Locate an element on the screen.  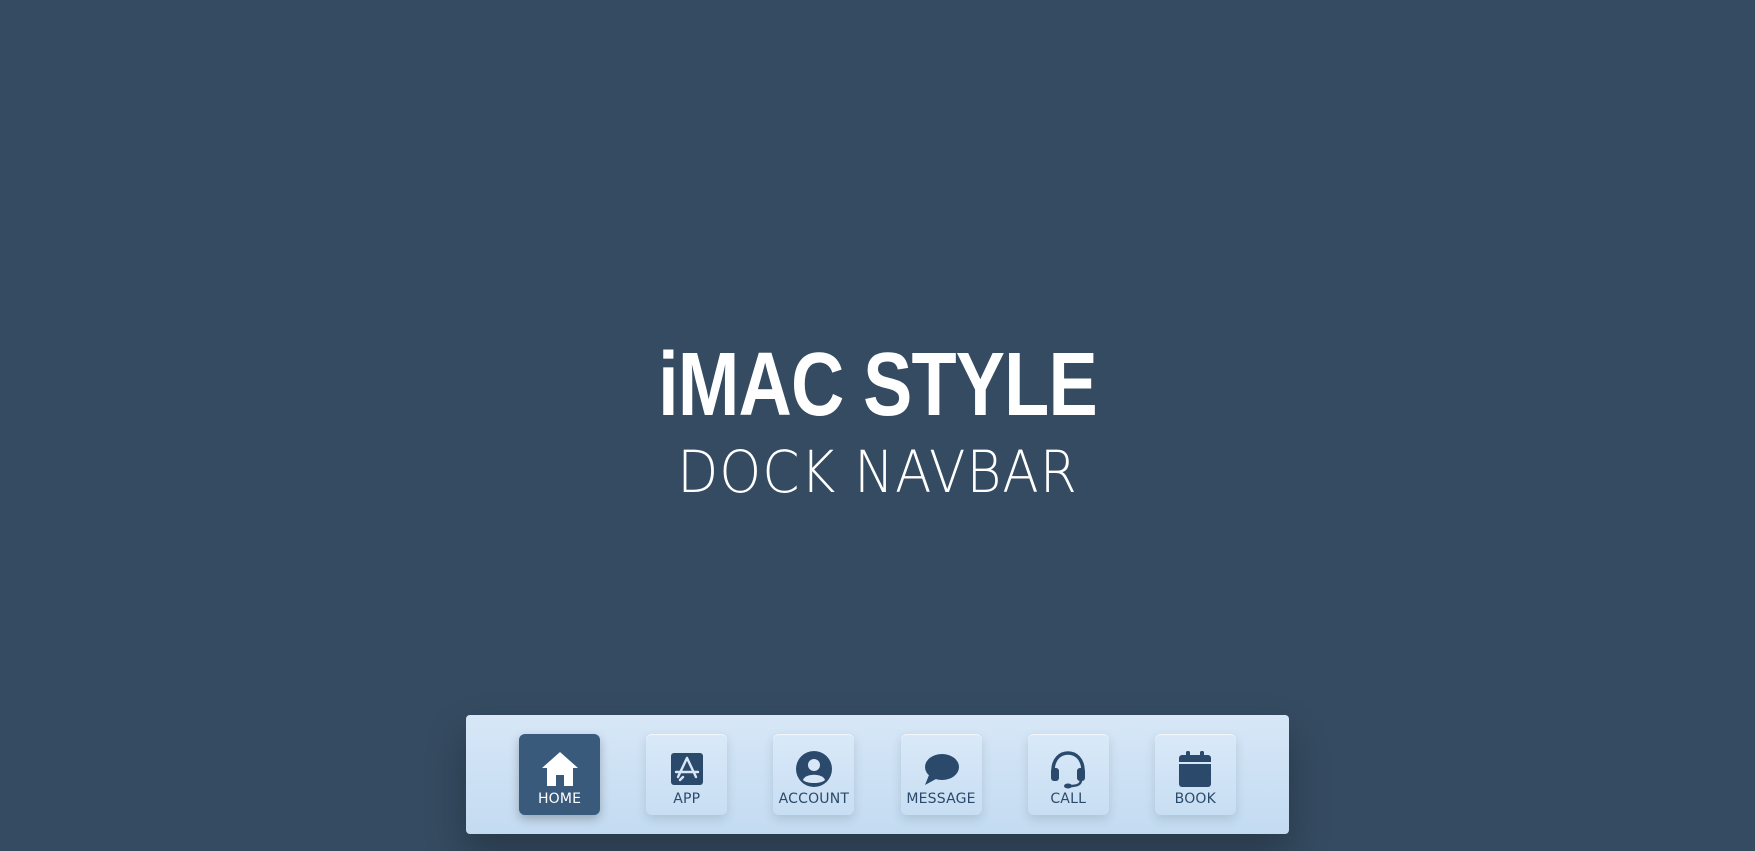
dock-navbar: HOME APP ACCOUNT MESSAGE CALL BOOK is located at coordinates (877, 774).